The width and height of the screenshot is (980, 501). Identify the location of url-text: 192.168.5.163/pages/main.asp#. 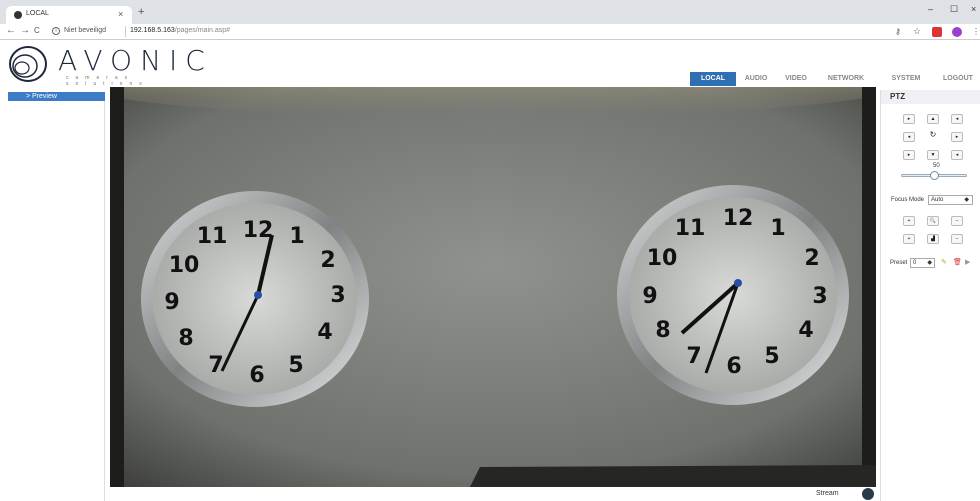
(180, 30).